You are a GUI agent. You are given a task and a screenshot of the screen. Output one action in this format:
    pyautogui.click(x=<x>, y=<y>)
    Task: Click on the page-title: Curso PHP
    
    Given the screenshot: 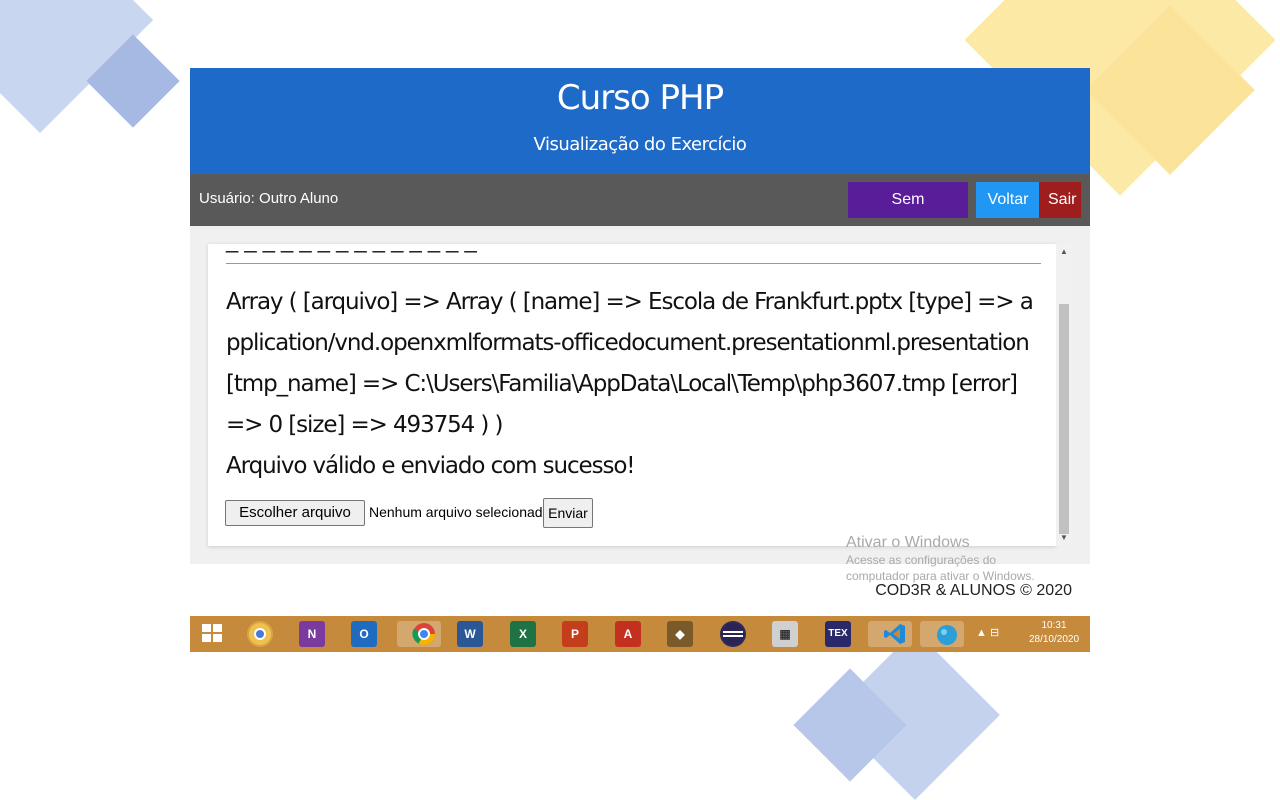 What is the action you would take?
    pyautogui.click(x=640, y=98)
    